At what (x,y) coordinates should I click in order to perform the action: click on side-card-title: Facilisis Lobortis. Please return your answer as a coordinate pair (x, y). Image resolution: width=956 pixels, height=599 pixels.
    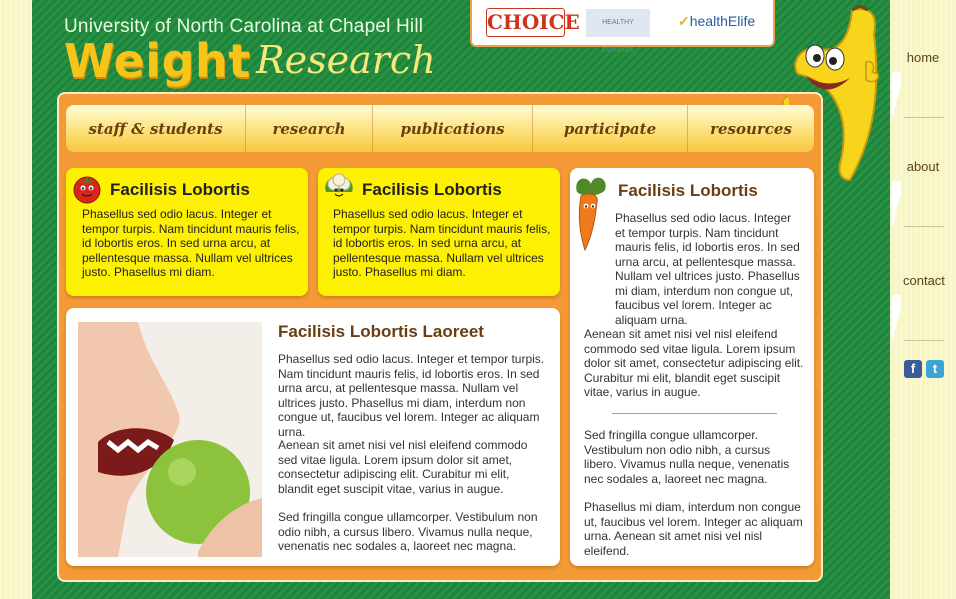
    Looking at the image, I should click on (688, 190).